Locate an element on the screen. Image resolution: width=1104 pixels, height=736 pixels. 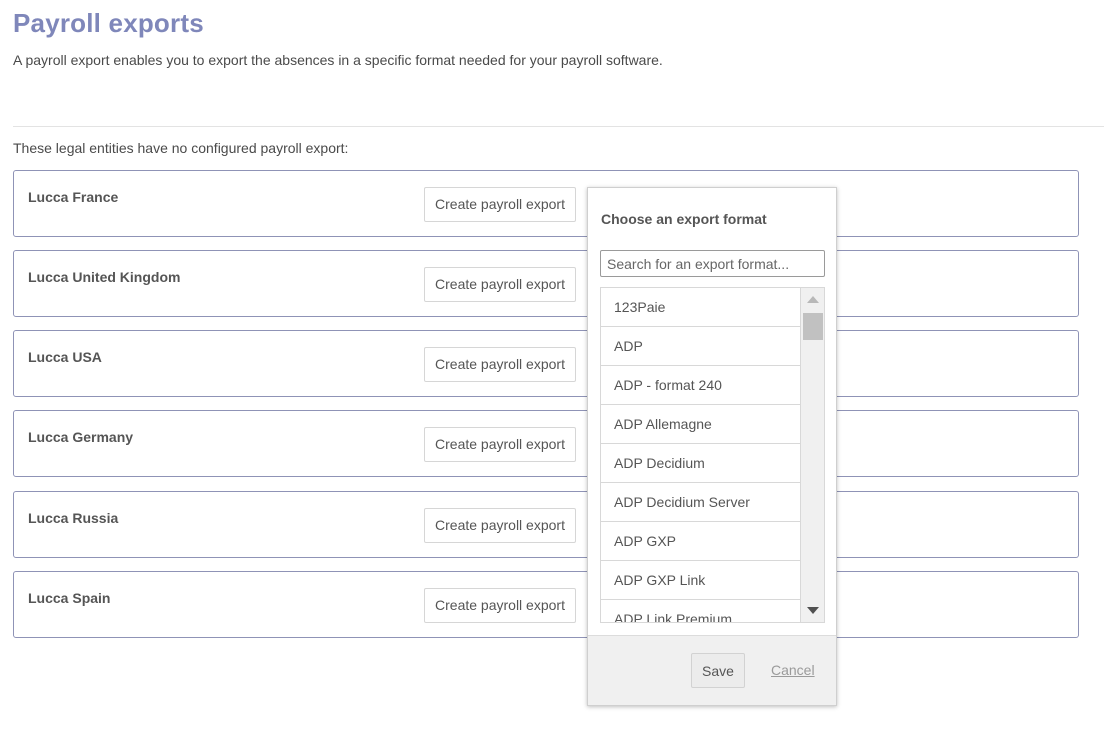
entity-card-lucca-germany: Lucca Germany Create payroll export is located at coordinates (546, 443).